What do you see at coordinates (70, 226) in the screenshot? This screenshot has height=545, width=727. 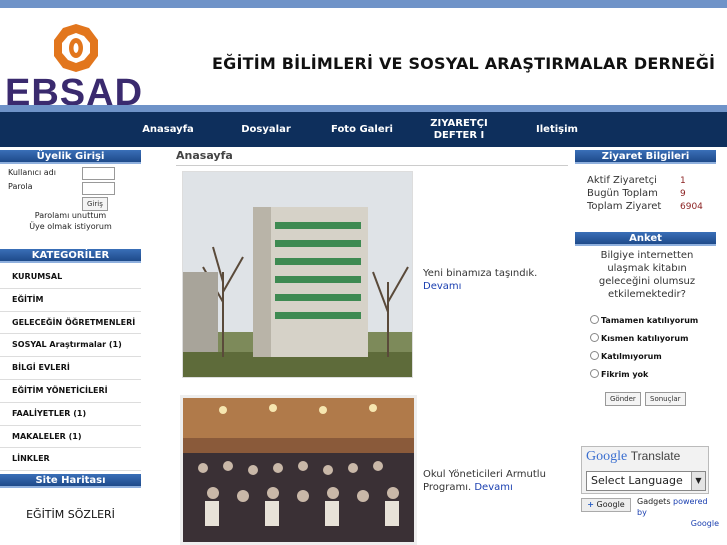 I see `register-link: Üye olmak istiyorum` at bounding box center [70, 226].